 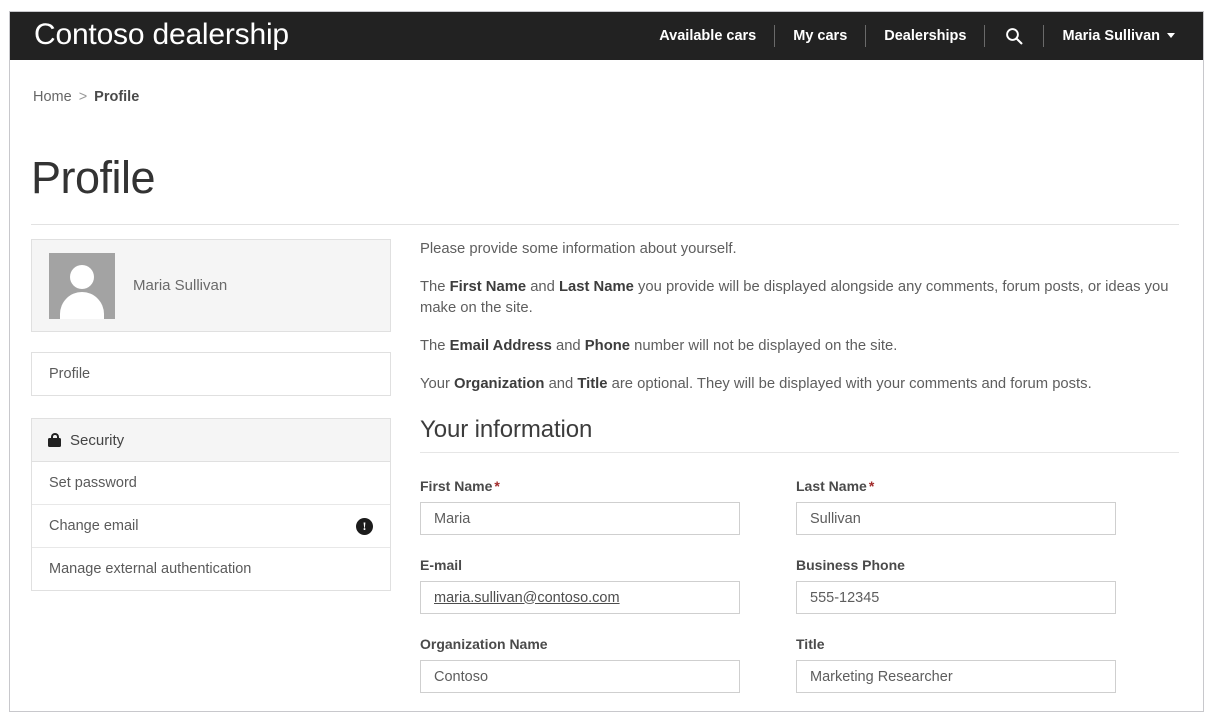 What do you see at coordinates (211, 526) in the screenshot?
I see `sidebar-item-change-email: Change email !` at bounding box center [211, 526].